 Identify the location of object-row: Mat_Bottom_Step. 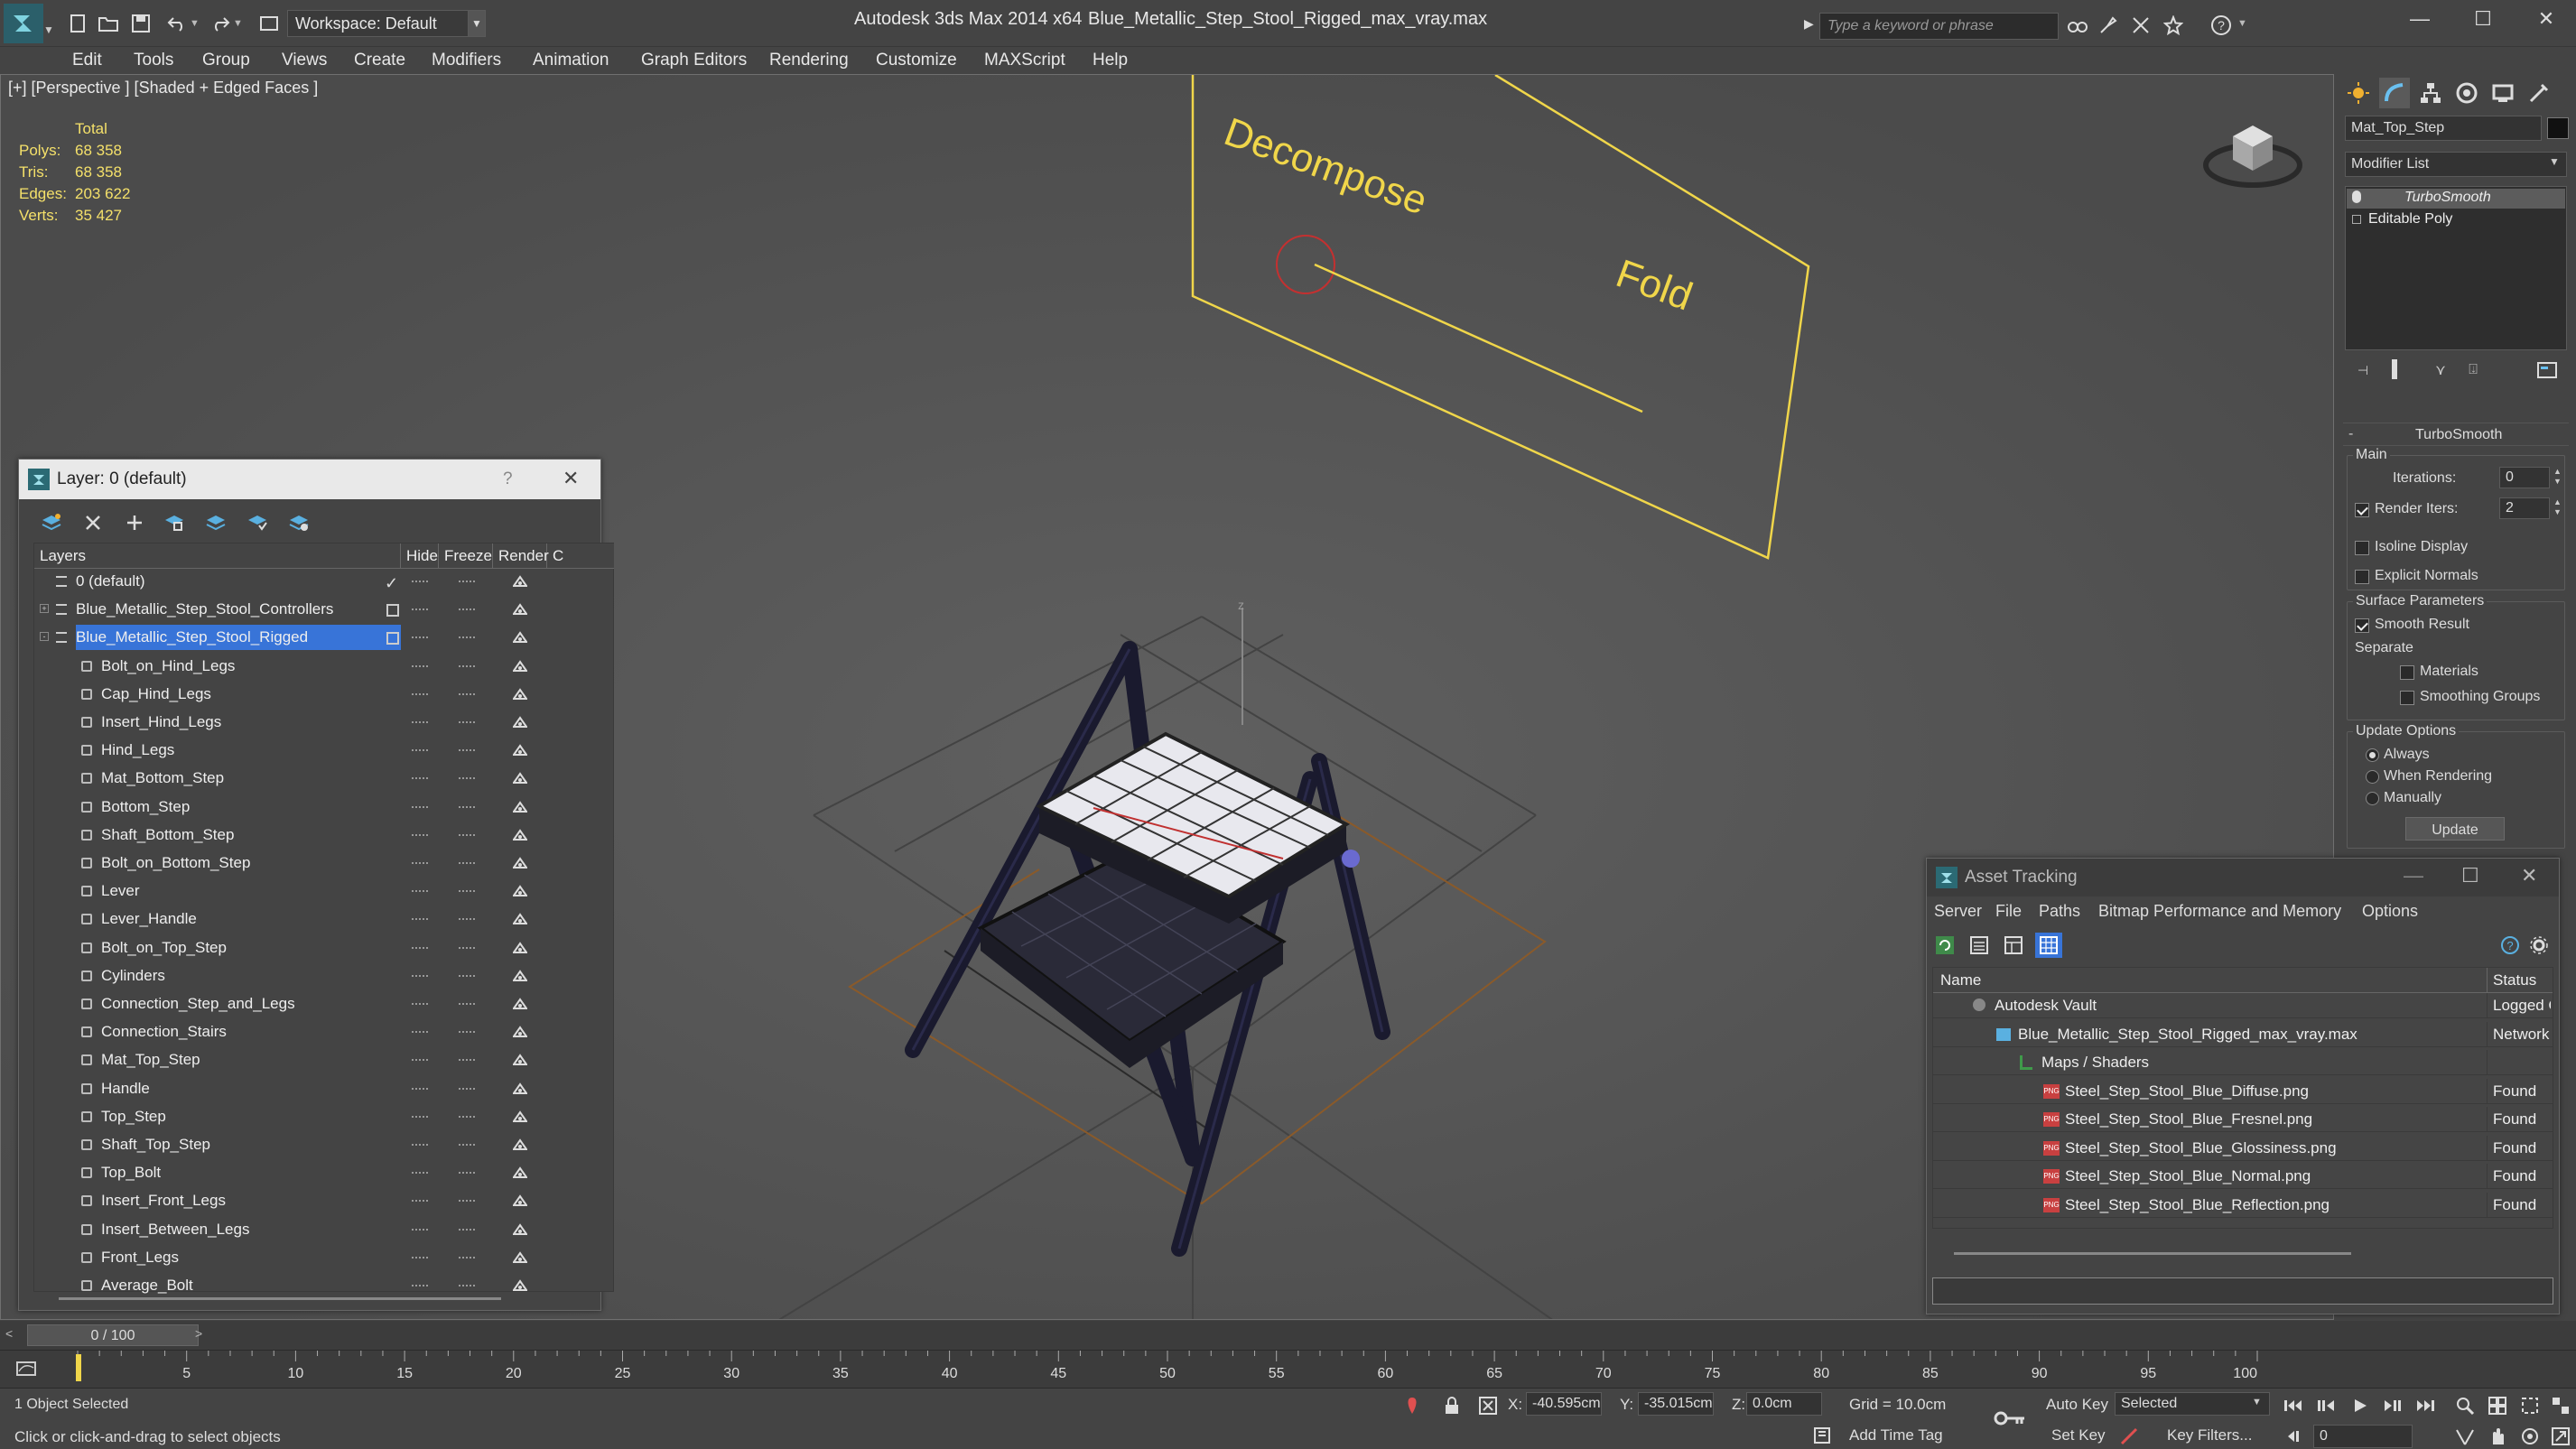
(324, 778).